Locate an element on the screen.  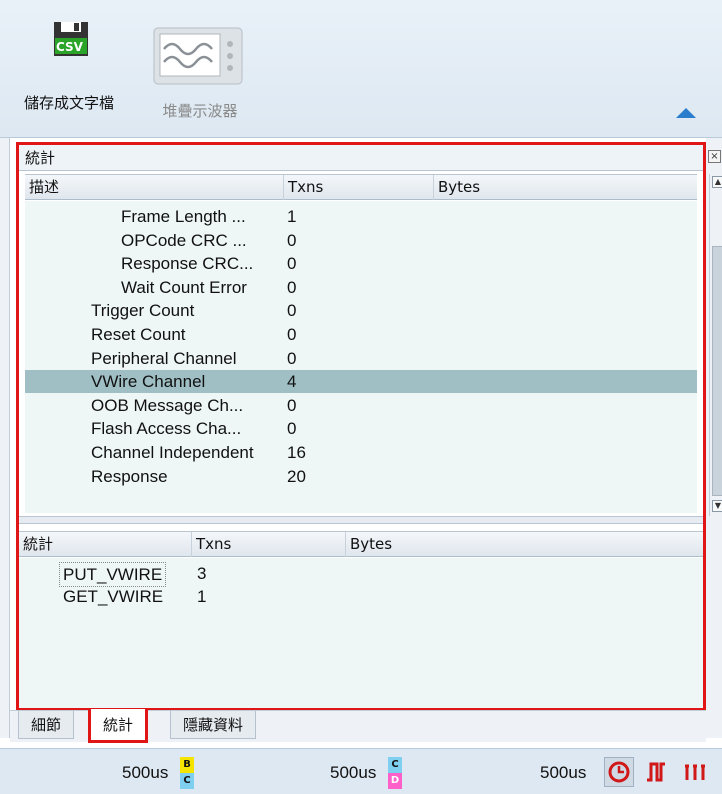
table-row: Frame Length ... 1 is located at coordinates (361, 216).